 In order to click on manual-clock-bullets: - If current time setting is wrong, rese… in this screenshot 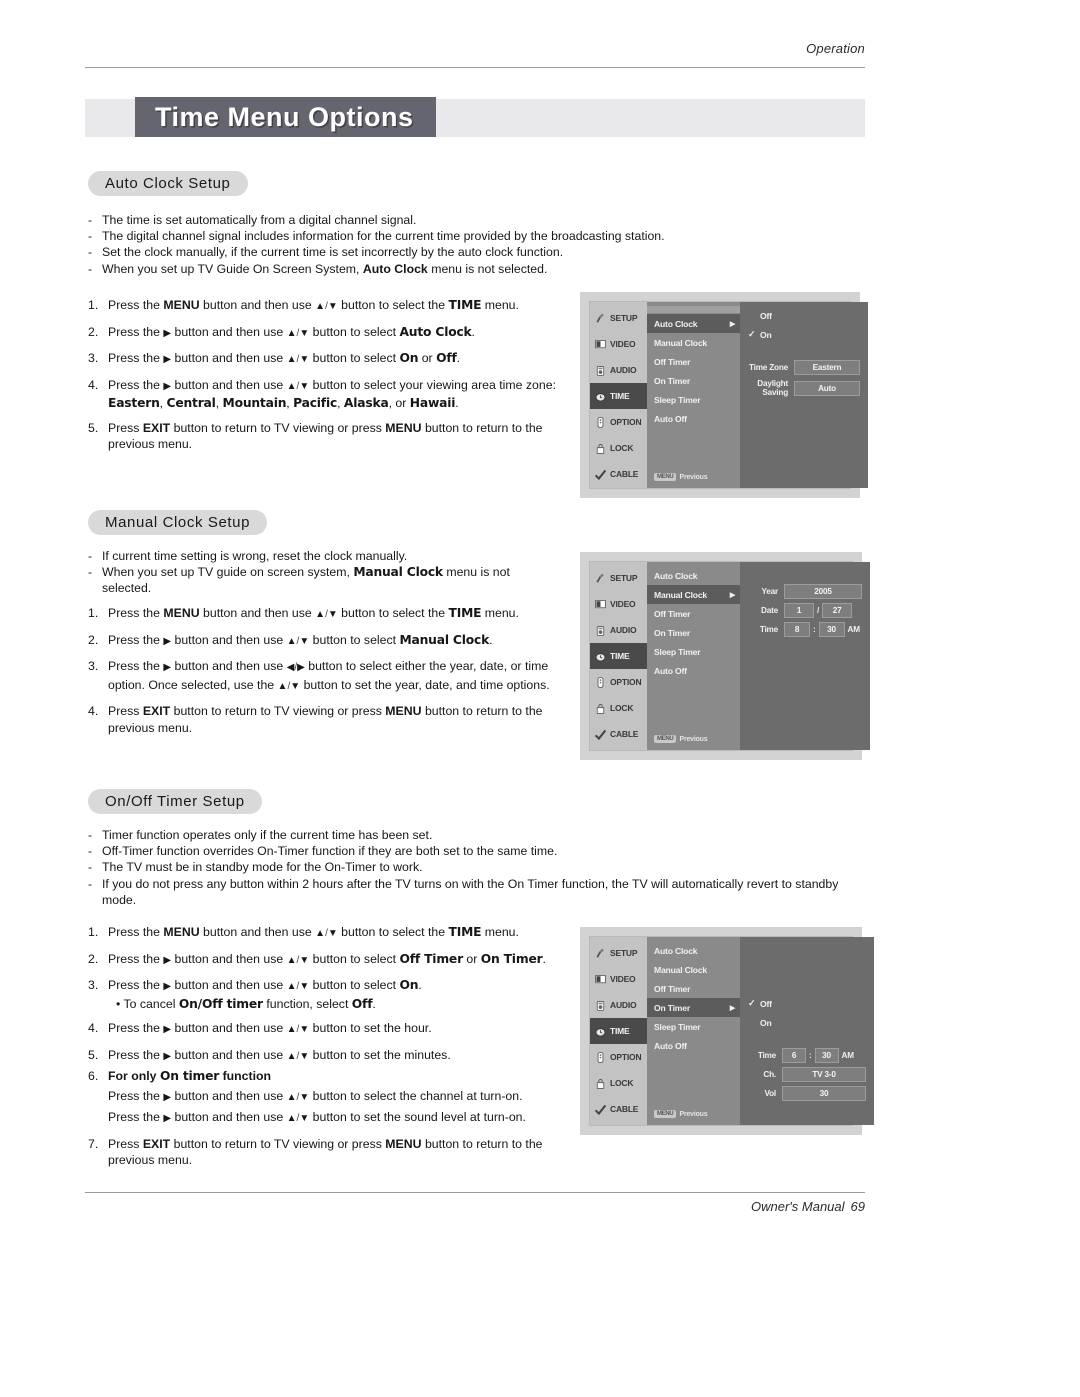, I will do `click(323, 572)`.